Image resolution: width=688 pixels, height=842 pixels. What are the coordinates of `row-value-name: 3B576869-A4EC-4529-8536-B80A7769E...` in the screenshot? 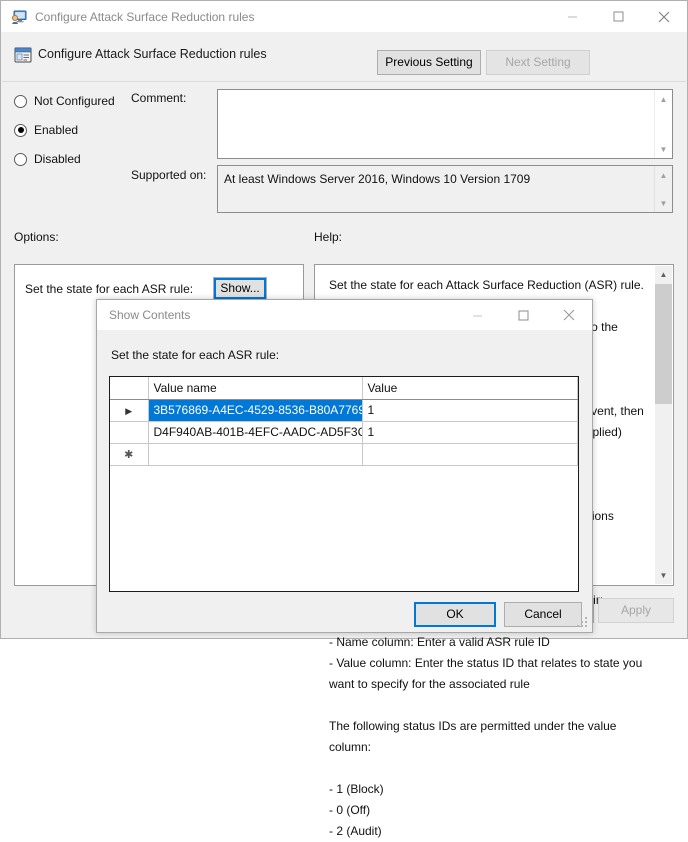 It's located at (255, 410).